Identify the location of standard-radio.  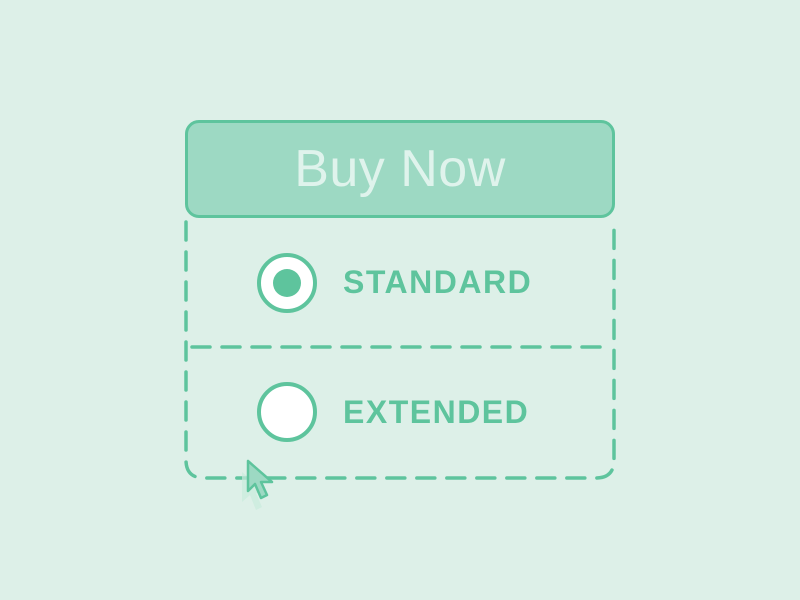
(287, 282).